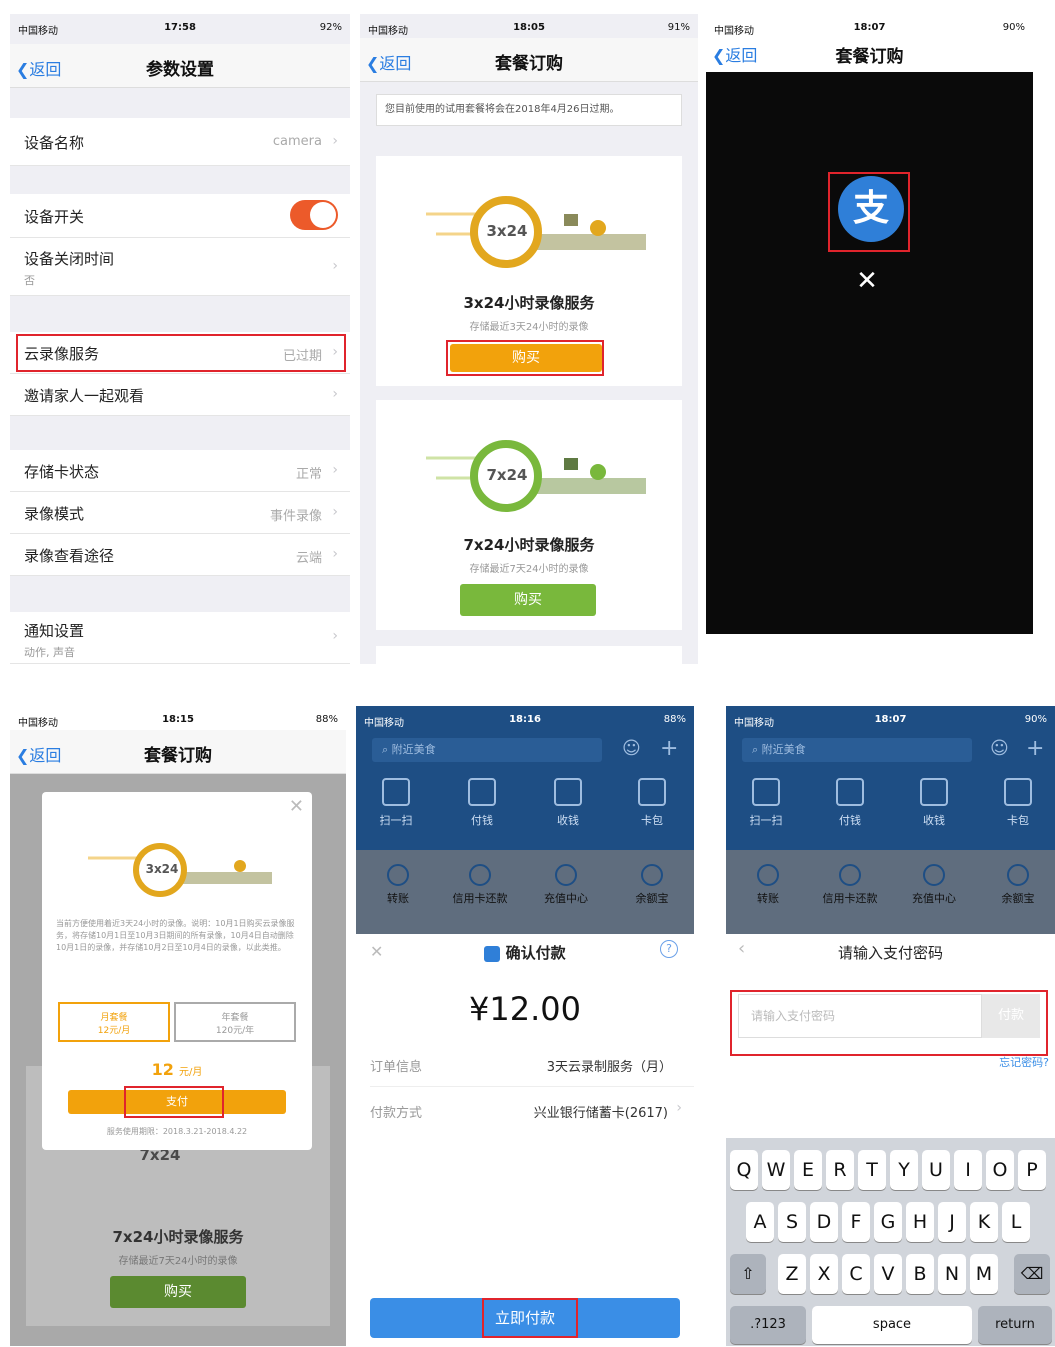  What do you see at coordinates (162, 1069) in the screenshot?
I see `price-value: 12` at bounding box center [162, 1069].